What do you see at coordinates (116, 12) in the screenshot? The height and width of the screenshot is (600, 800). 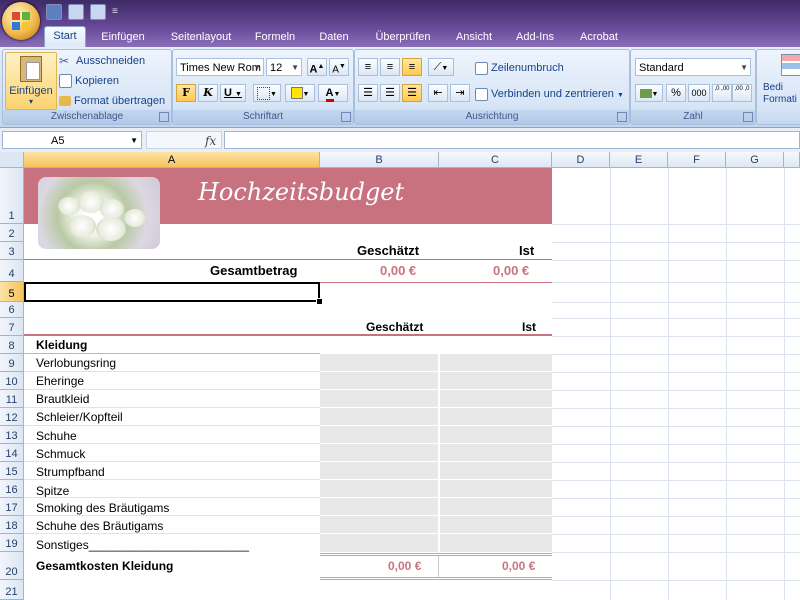 I see `qat-customize-icon: ≡` at bounding box center [116, 12].